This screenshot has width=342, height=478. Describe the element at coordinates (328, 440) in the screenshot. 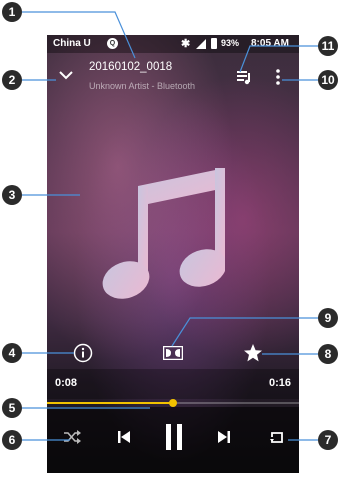

I see `callout-badge: 7` at that location.